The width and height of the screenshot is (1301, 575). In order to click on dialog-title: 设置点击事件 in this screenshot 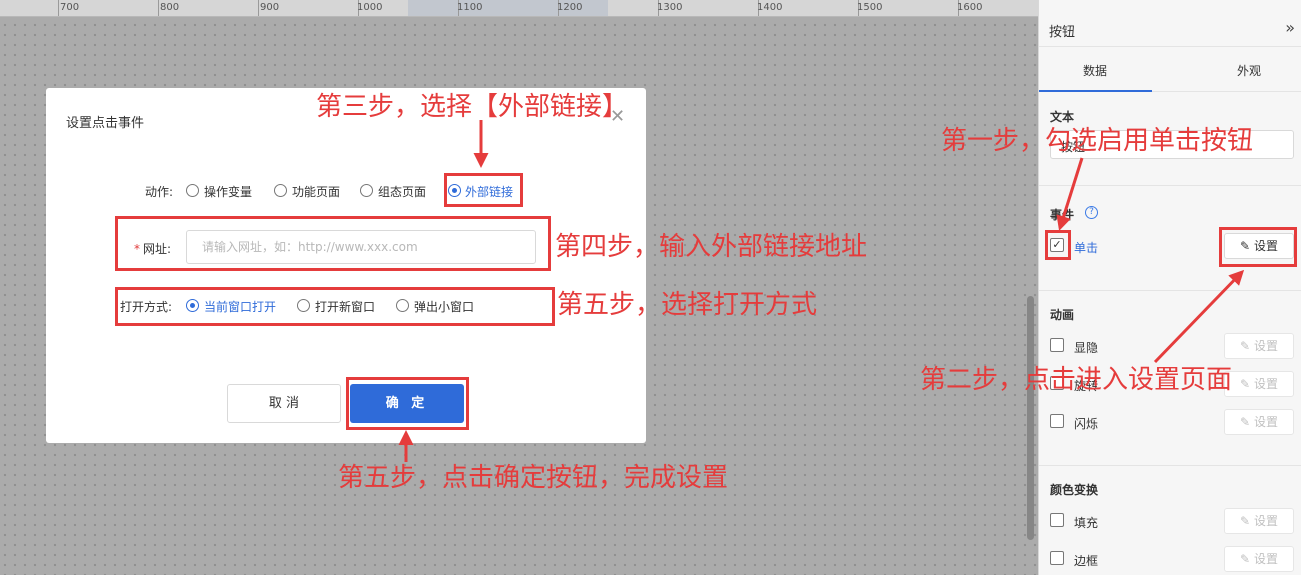, I will do `click(105, 123)`.